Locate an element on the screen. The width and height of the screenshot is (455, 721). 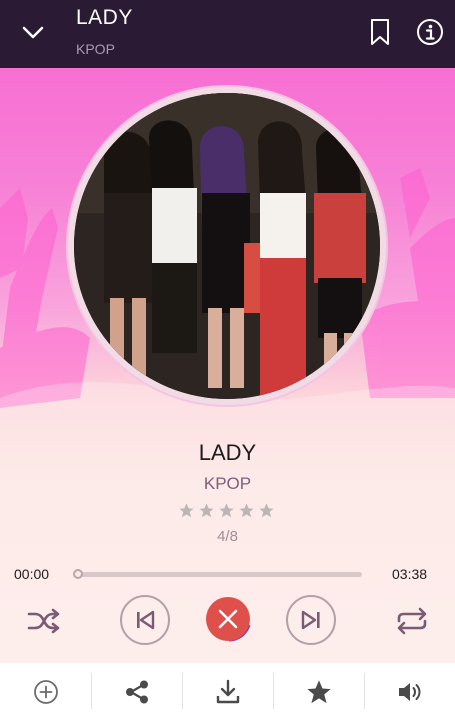
add-to-playlist-button is located at coordinates (45, 692).